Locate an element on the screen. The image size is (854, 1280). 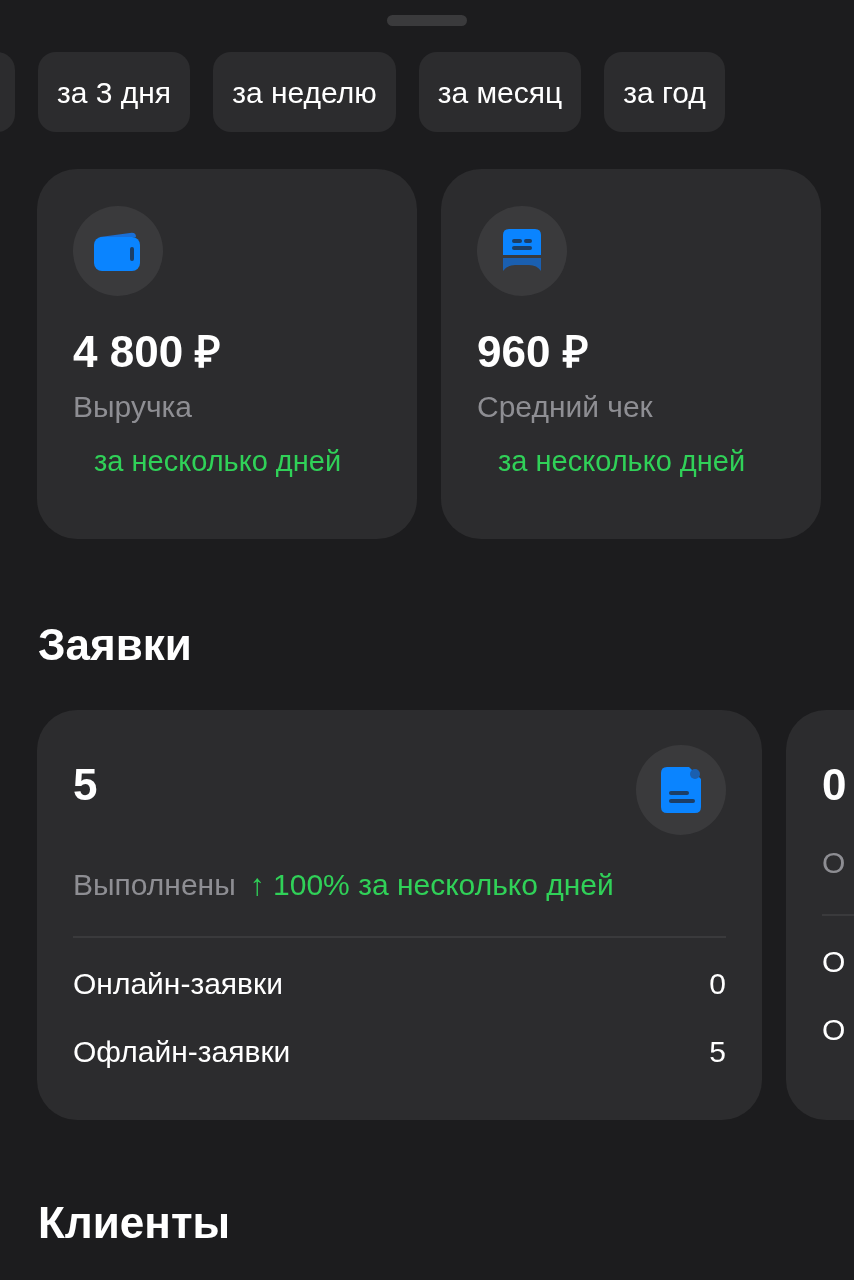
period-chip: за год is located at coordinates (664, 92).